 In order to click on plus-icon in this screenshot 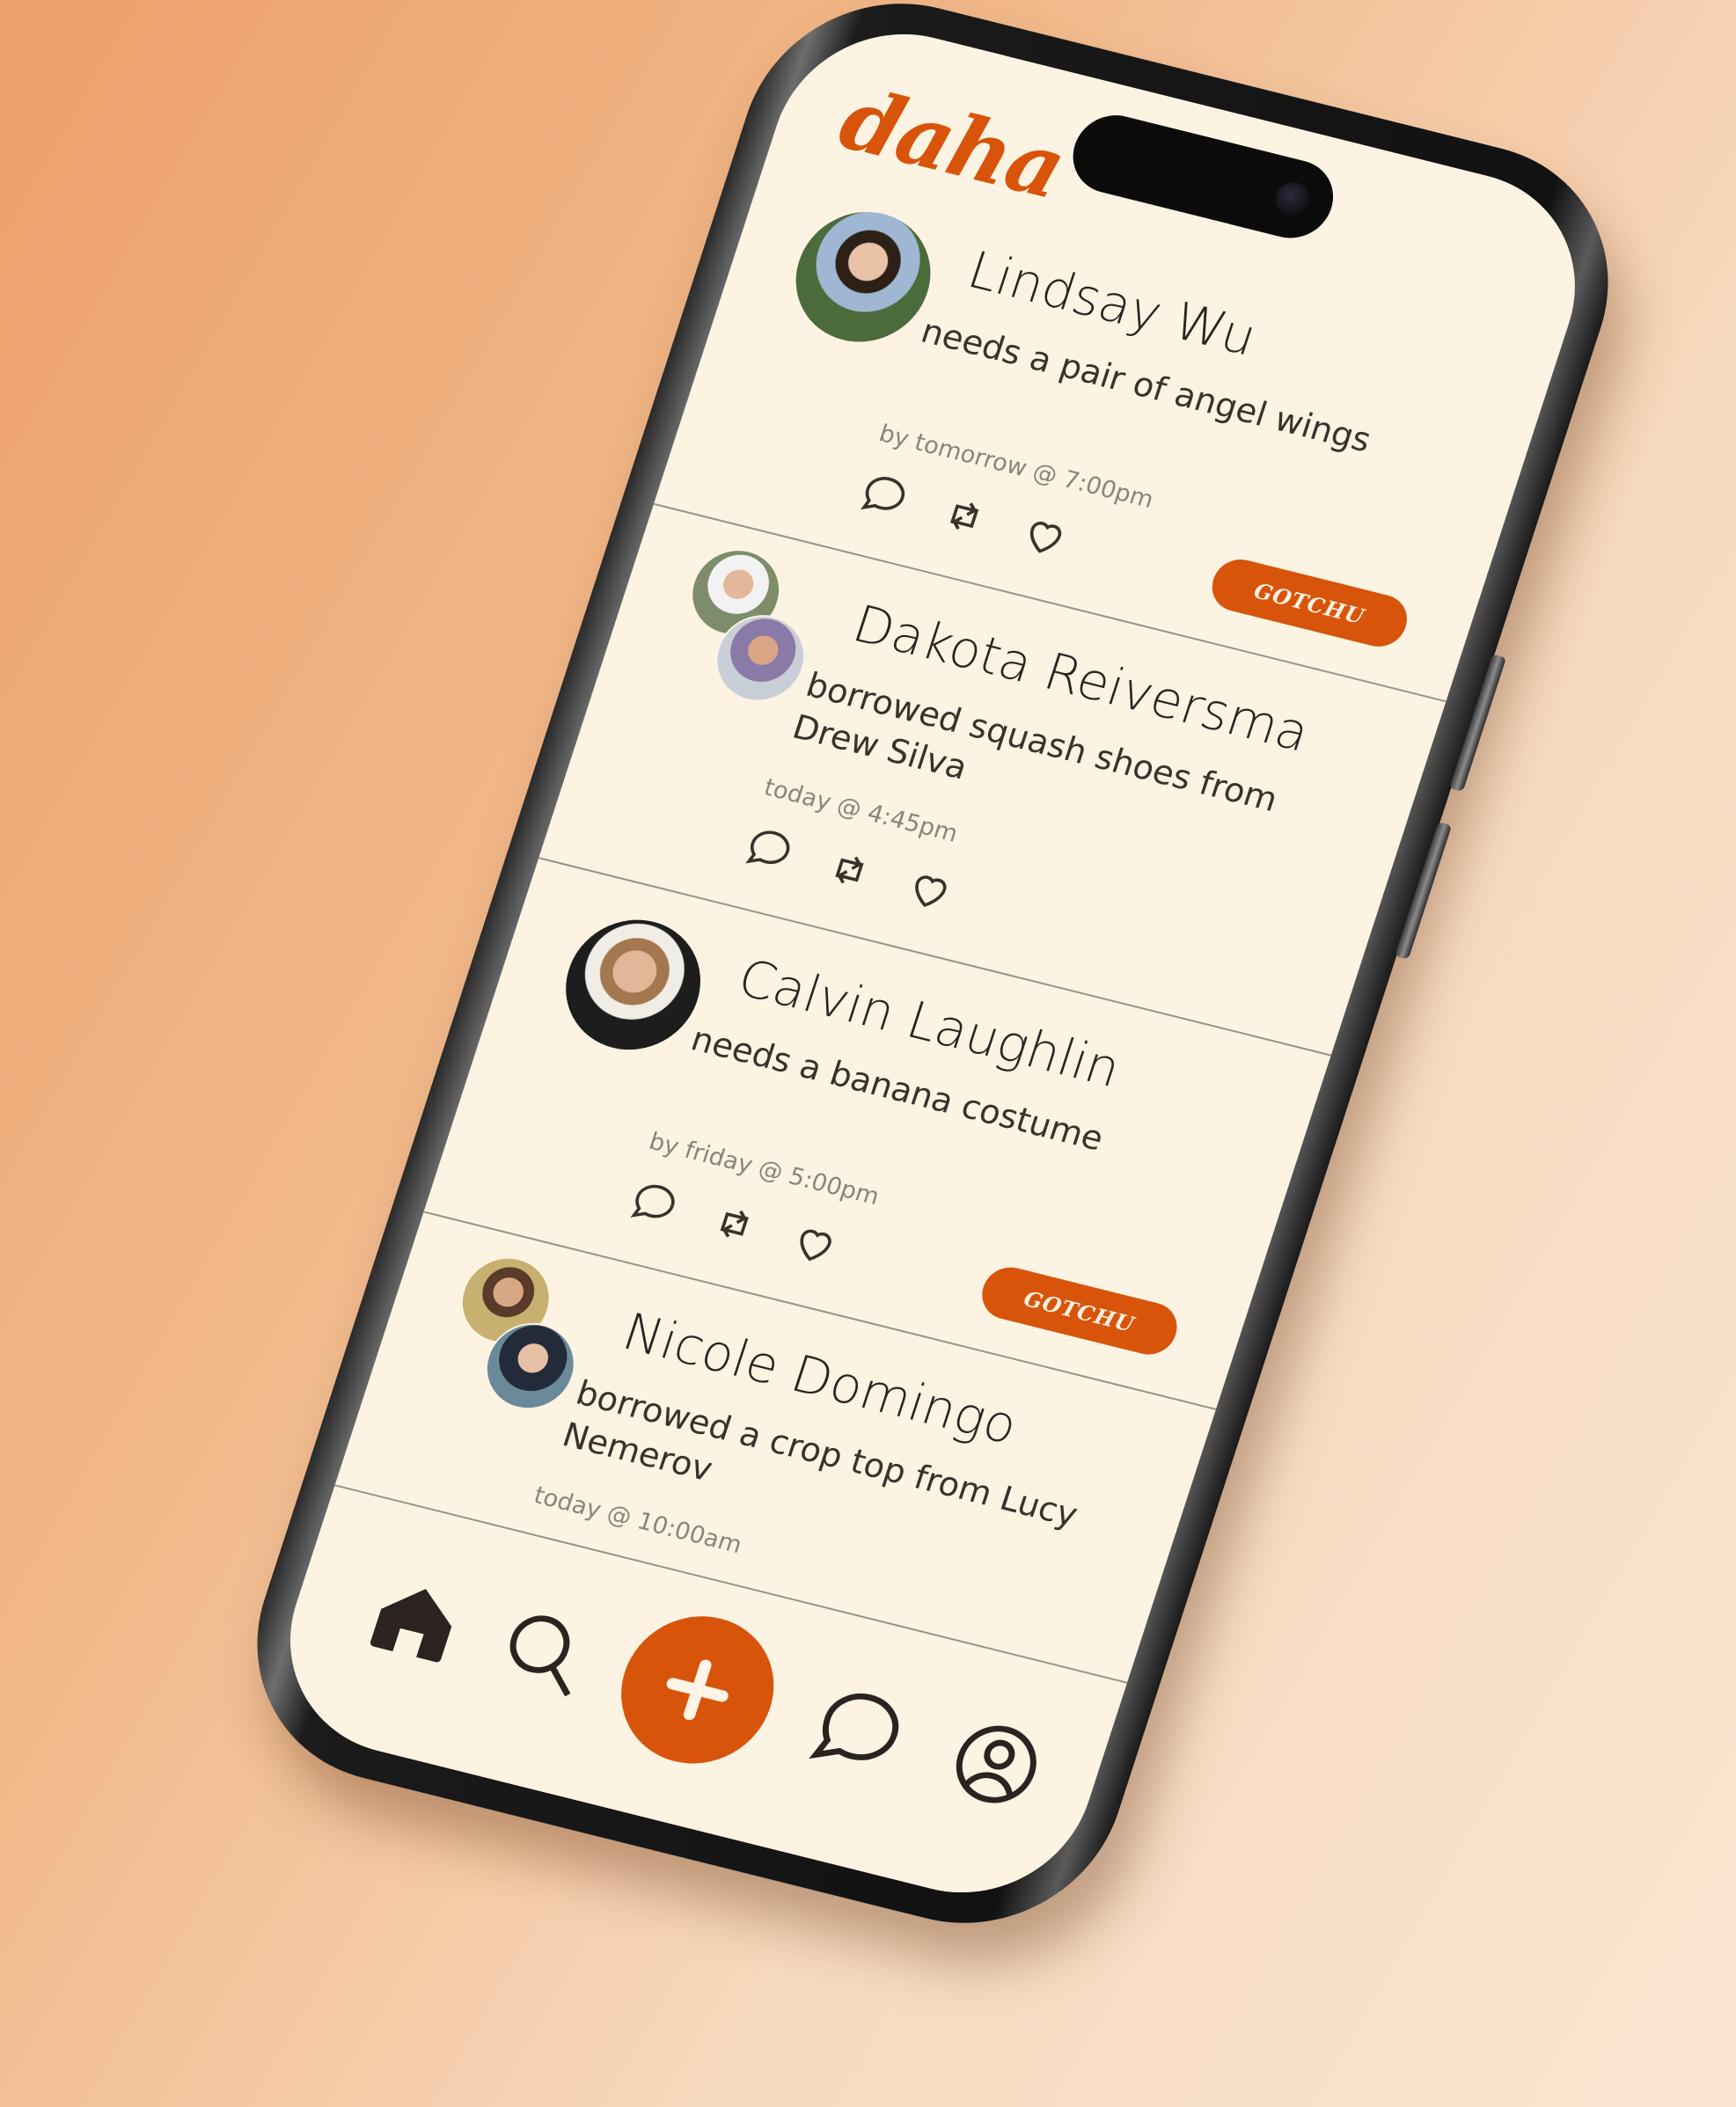, I will do `click(697, 1690)`.